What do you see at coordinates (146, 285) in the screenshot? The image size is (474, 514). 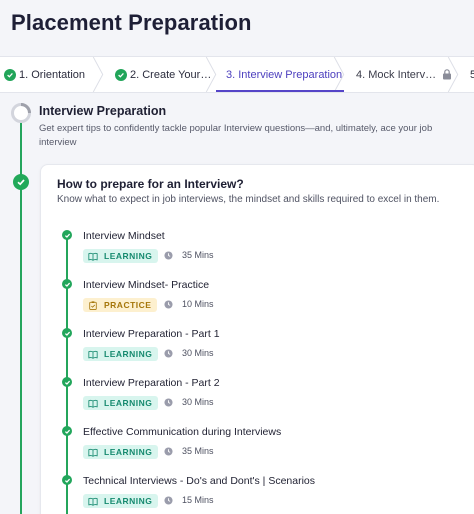 I see `item-title: Interview Mindset- Practice` at bounding box center [146, 285].